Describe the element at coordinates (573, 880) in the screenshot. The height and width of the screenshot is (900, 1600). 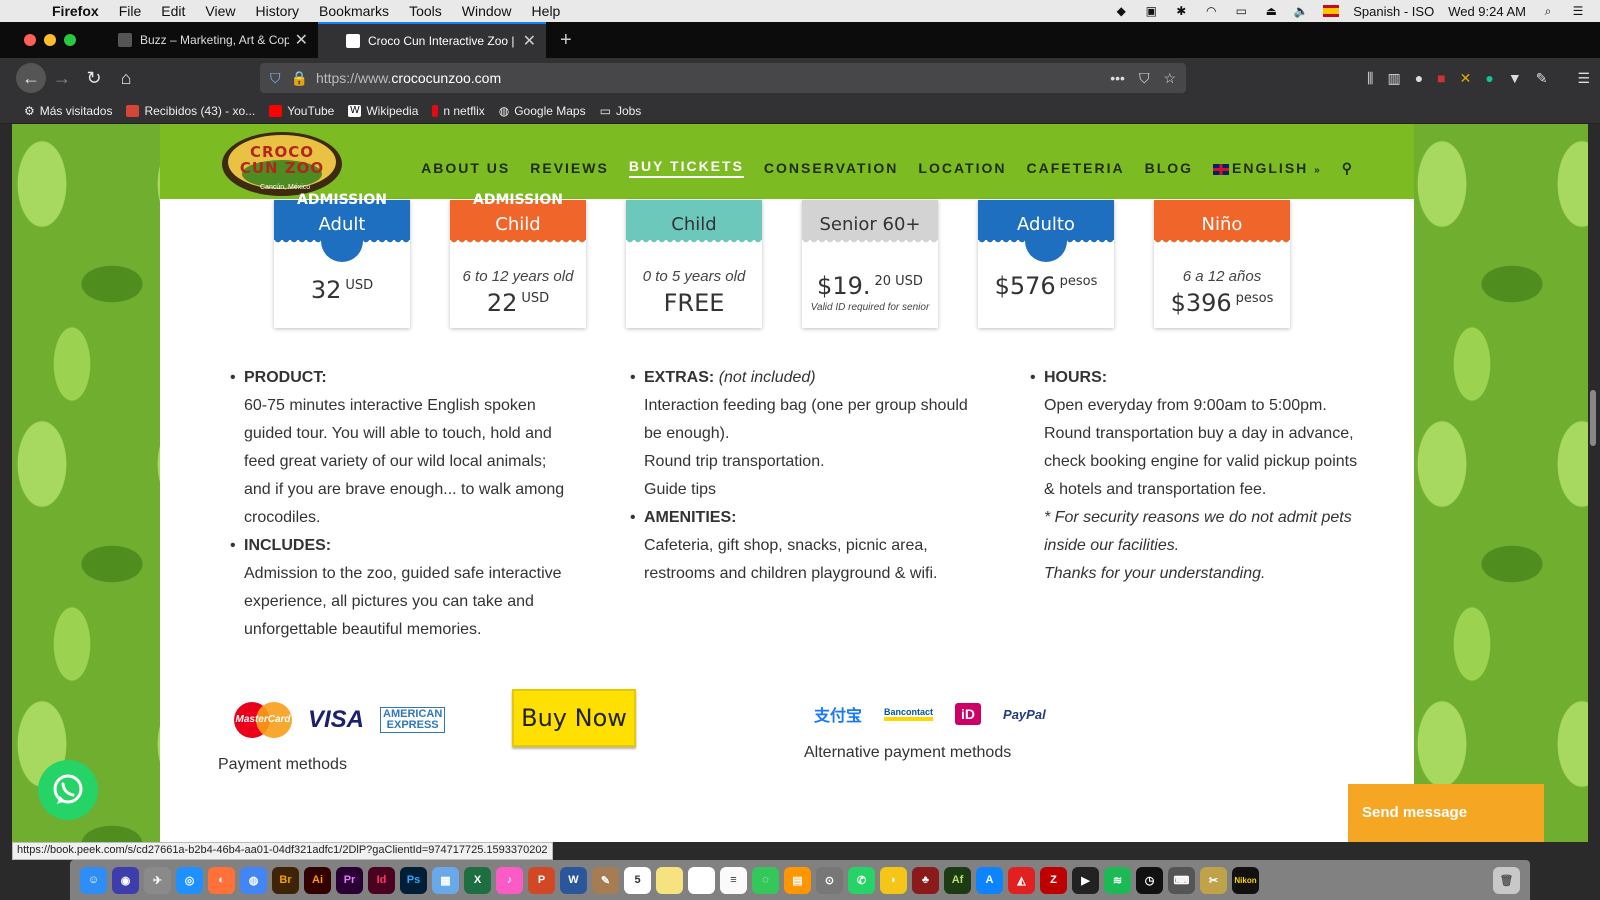
I see `dock-word-icon: W` at that location.